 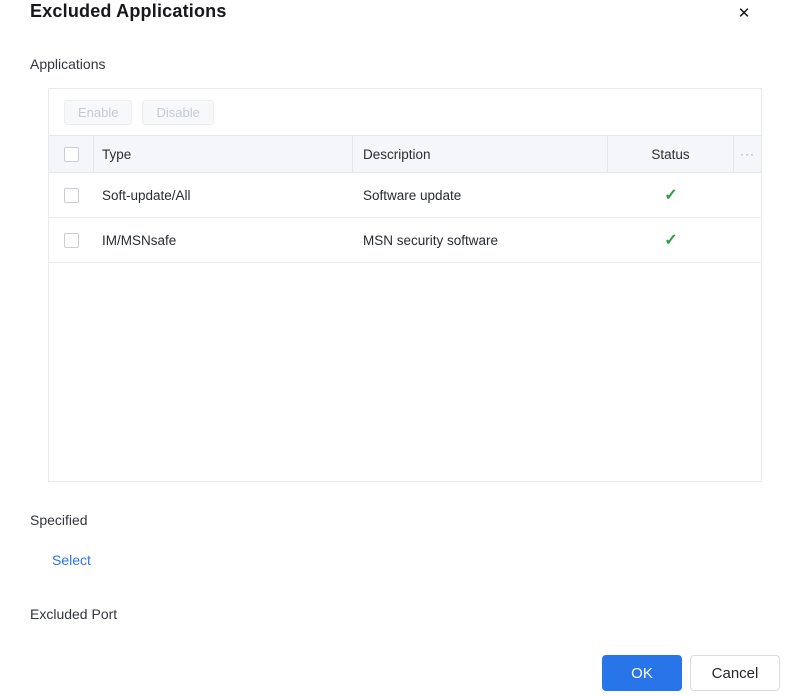 What do you see at coordinates (735, 673) in the screenshot?
I see `cancel-button: Cancel` at bounding box center [735, 673].